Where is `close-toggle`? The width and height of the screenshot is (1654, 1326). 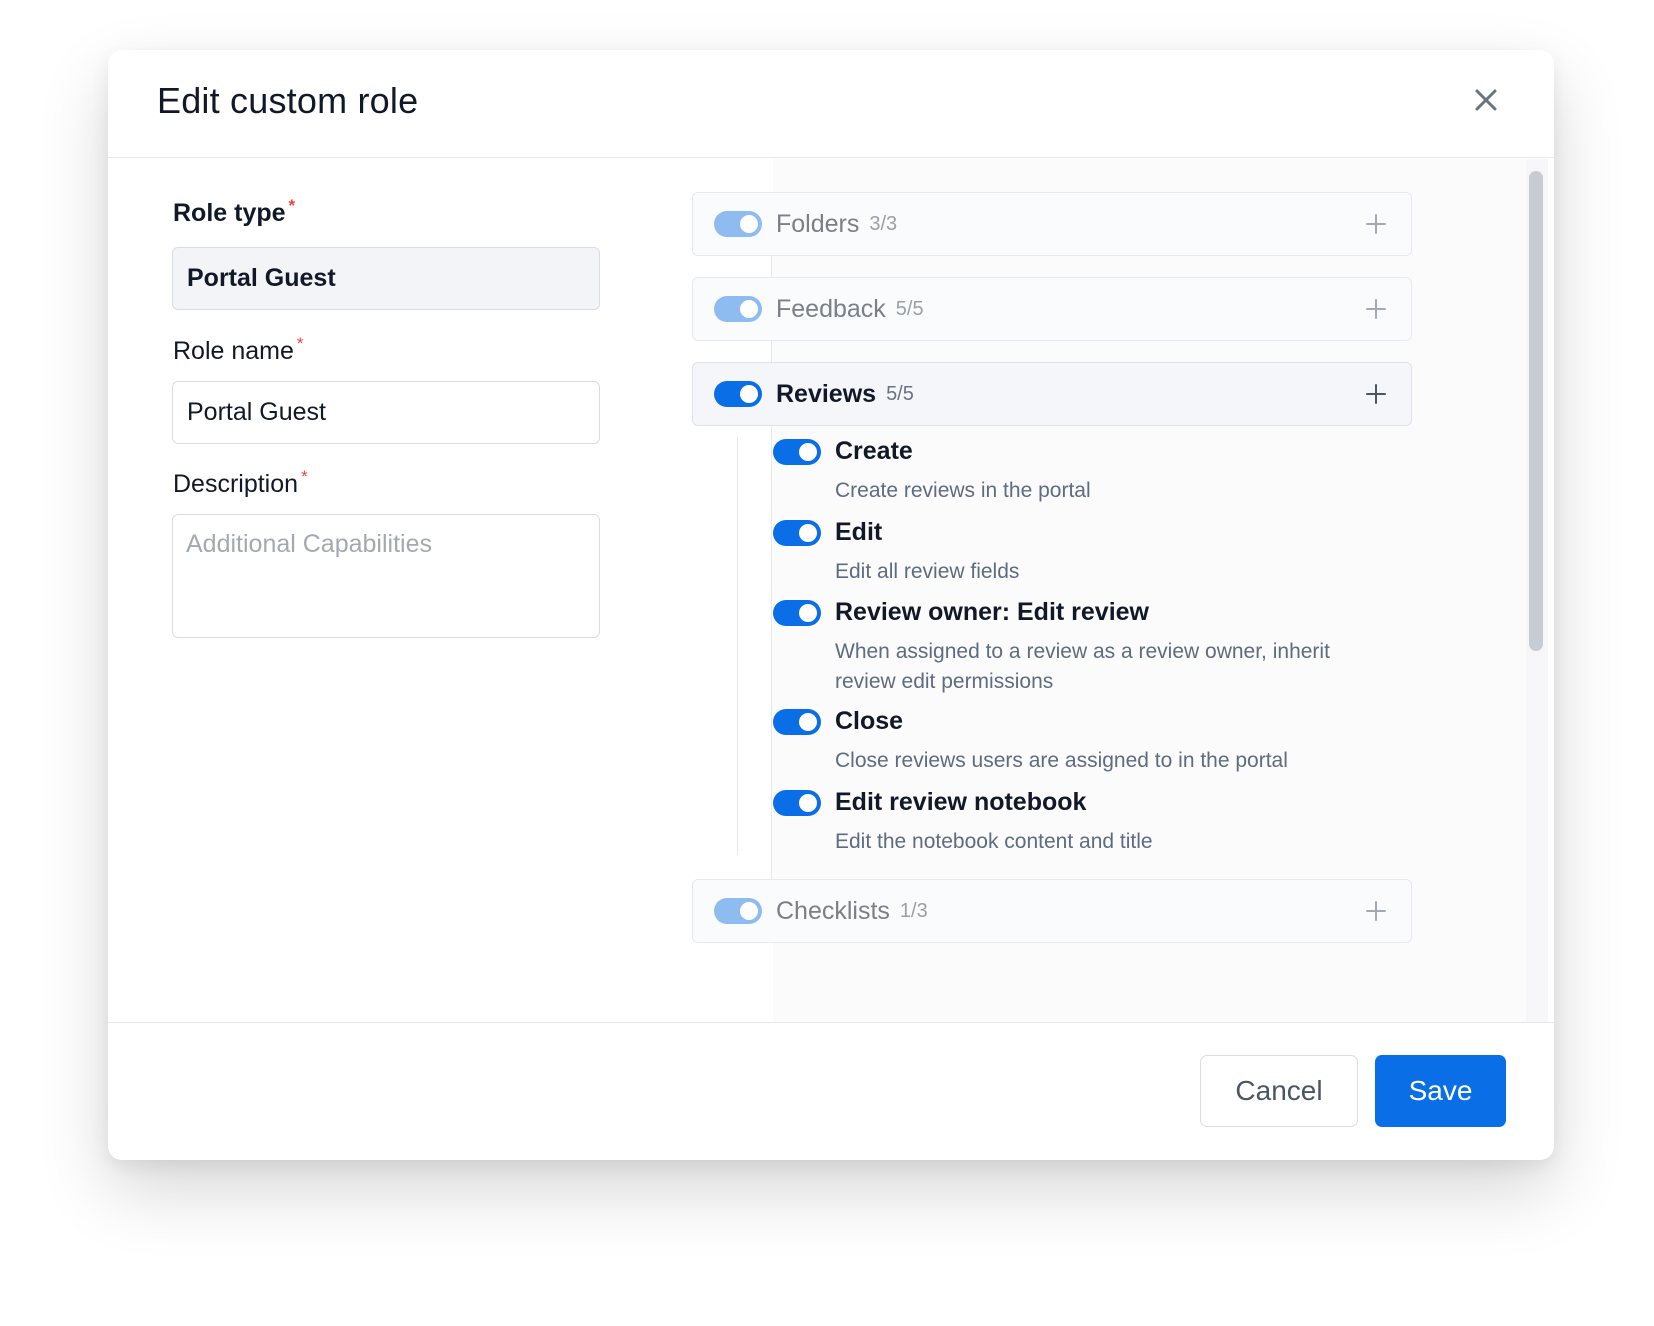
close-toggle is located at coordinates (797, 721).